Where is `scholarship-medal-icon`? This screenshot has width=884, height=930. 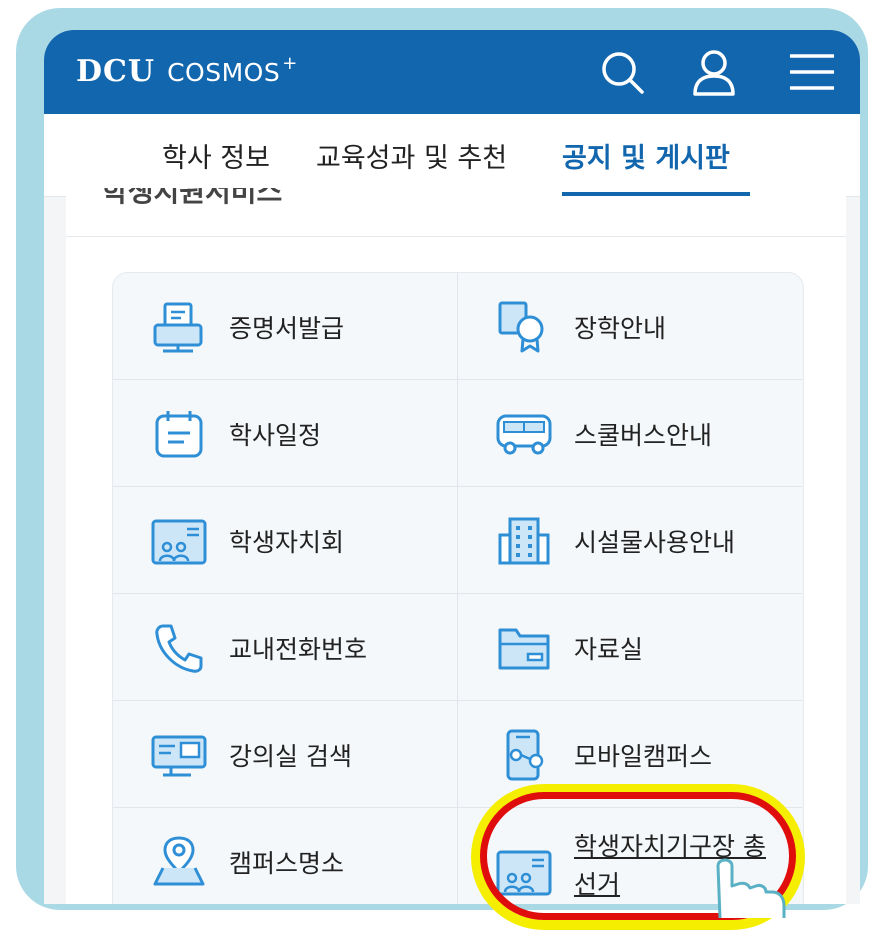 scholarship-medal-icon is located at coordinates (521, 327).